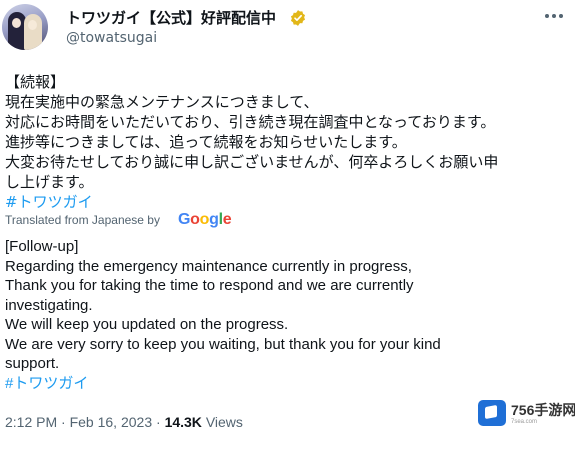 This screenshot has width=575, height=449. What do you see at coordinates (524, 422) in the screenshot?
I see `watermark-subtext: 7sea.com` at bounding box center [524, 422].